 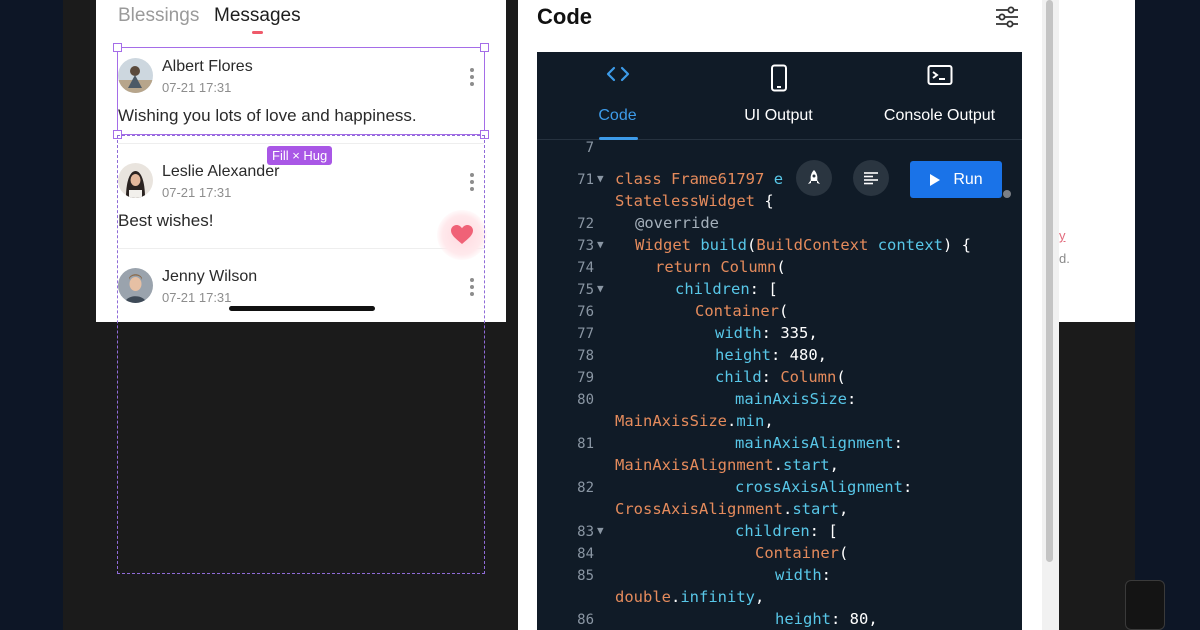 I want to click on line-number: 78, so click(x=585, y=356).